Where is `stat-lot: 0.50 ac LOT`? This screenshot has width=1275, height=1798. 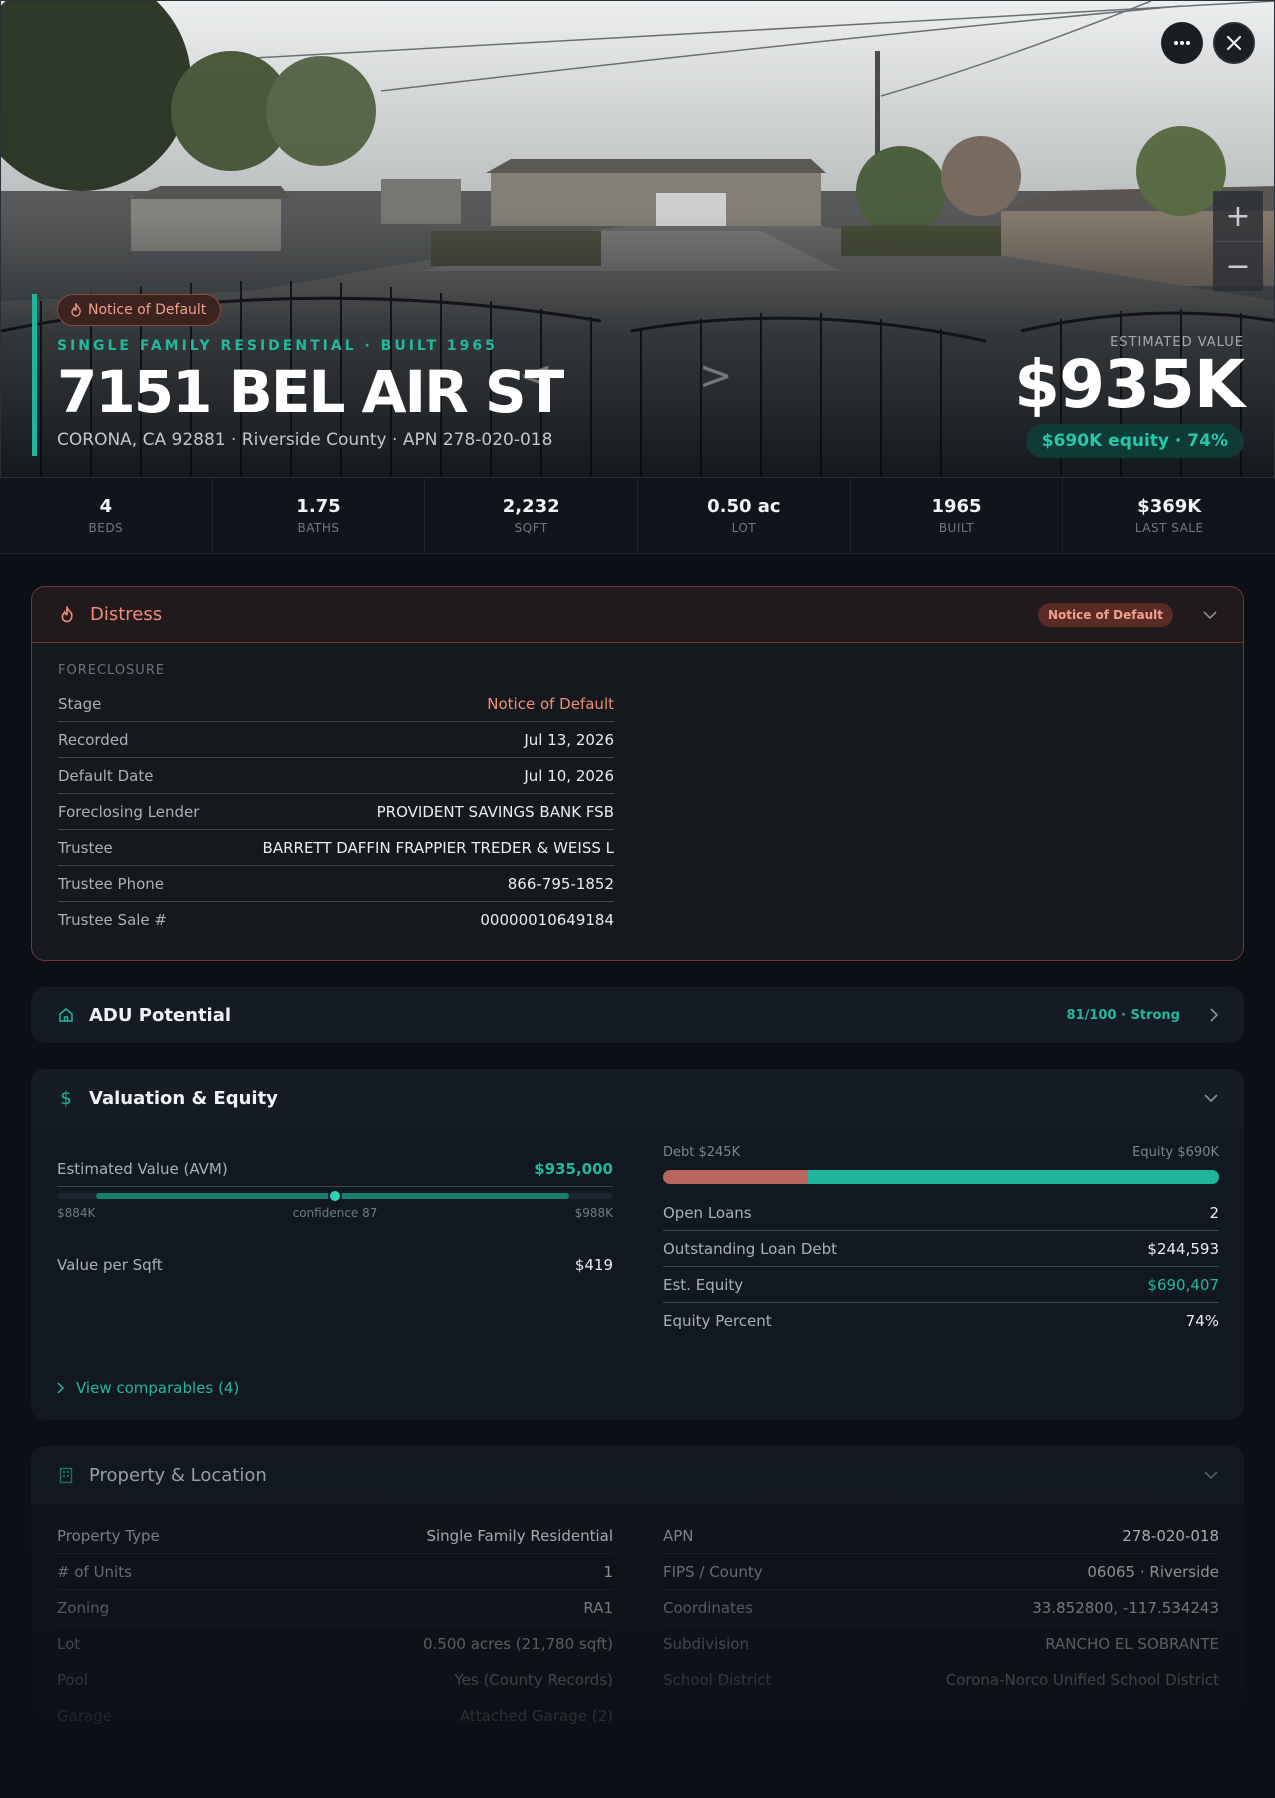 stat-lot: 0.50 ac LOT is located at coordinates (744, 515).